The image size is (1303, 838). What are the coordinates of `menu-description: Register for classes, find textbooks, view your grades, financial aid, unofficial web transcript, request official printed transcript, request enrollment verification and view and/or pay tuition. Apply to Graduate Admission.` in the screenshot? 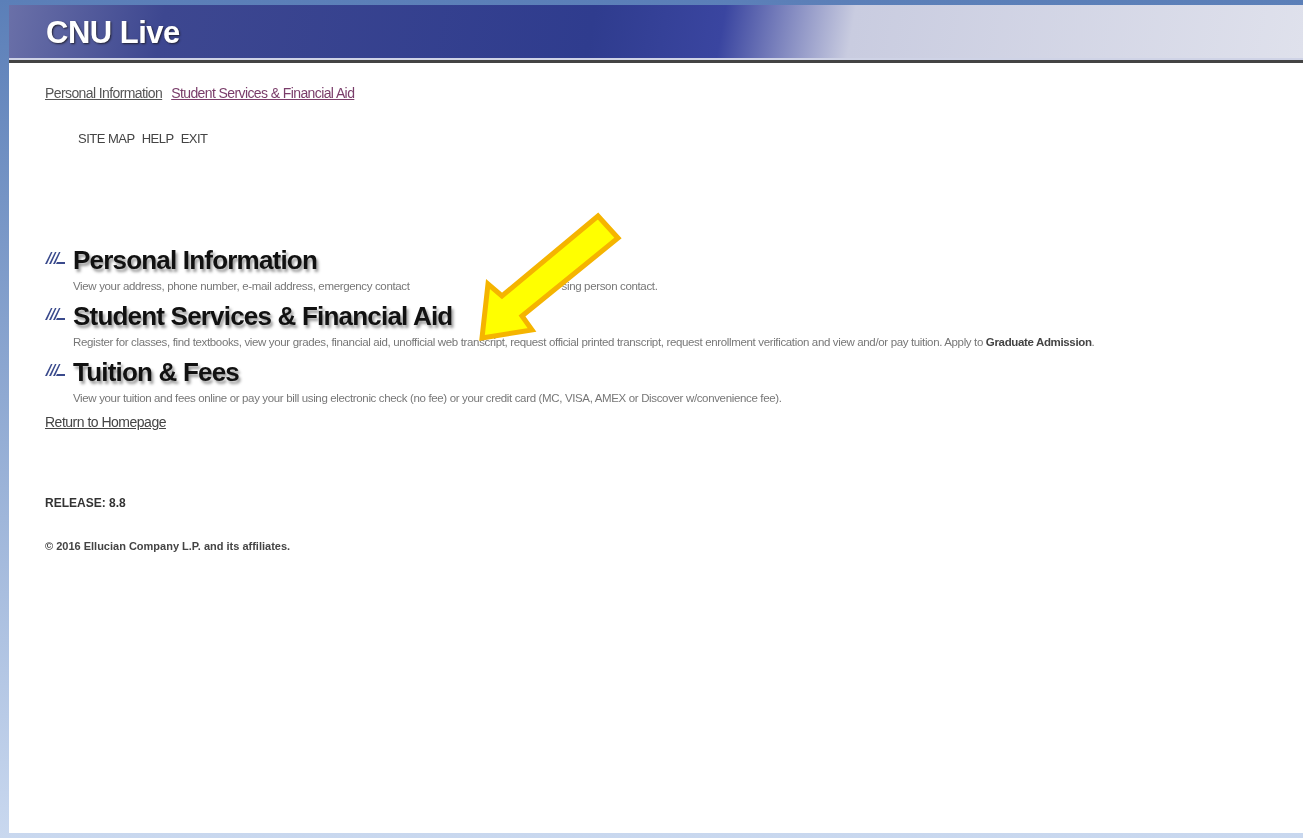 It's located at (584, 342).